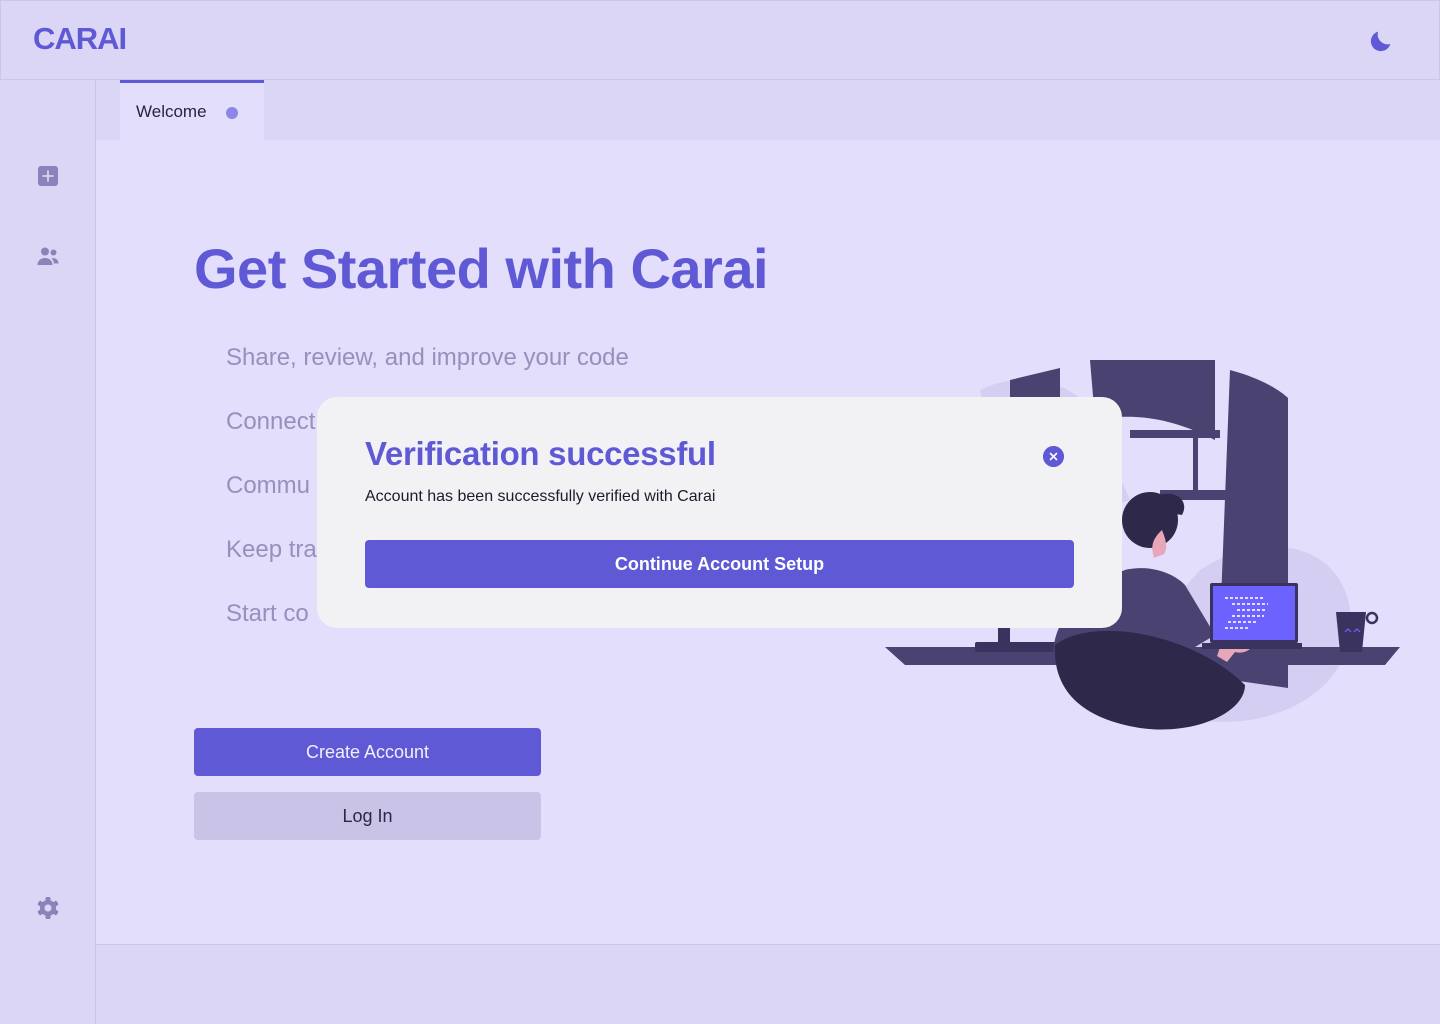  Describe the element at coordinates (719, 564) in the screenshot. I see `continue-account-setup-button: Continue Account Setup` at that location.